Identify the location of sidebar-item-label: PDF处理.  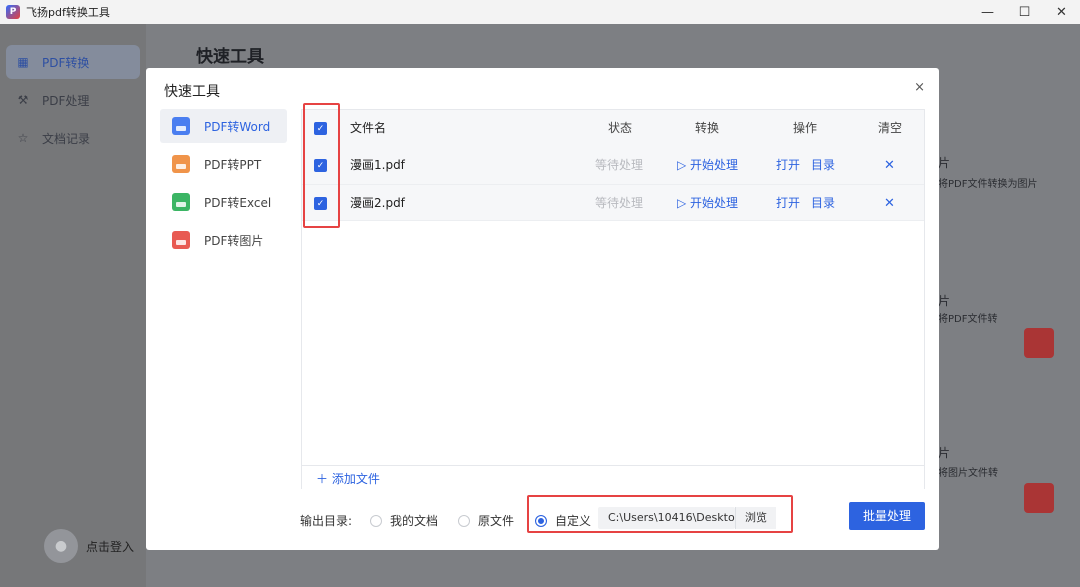
(66, 100).